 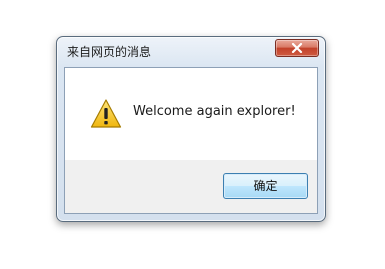 I want to click on close-button, so click(x=297, y=48).